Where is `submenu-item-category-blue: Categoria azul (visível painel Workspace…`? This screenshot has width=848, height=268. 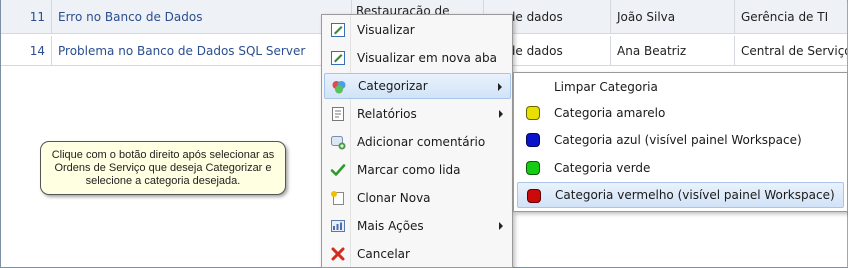 submenu-item-category-blue: Categoria azul (visível painel Workspace… is located at coordinates (680, 140).